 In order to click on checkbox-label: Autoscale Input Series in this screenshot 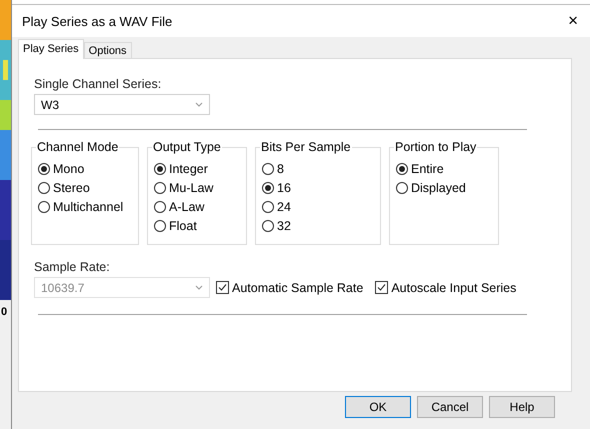, I will do `click(453, 287)`.